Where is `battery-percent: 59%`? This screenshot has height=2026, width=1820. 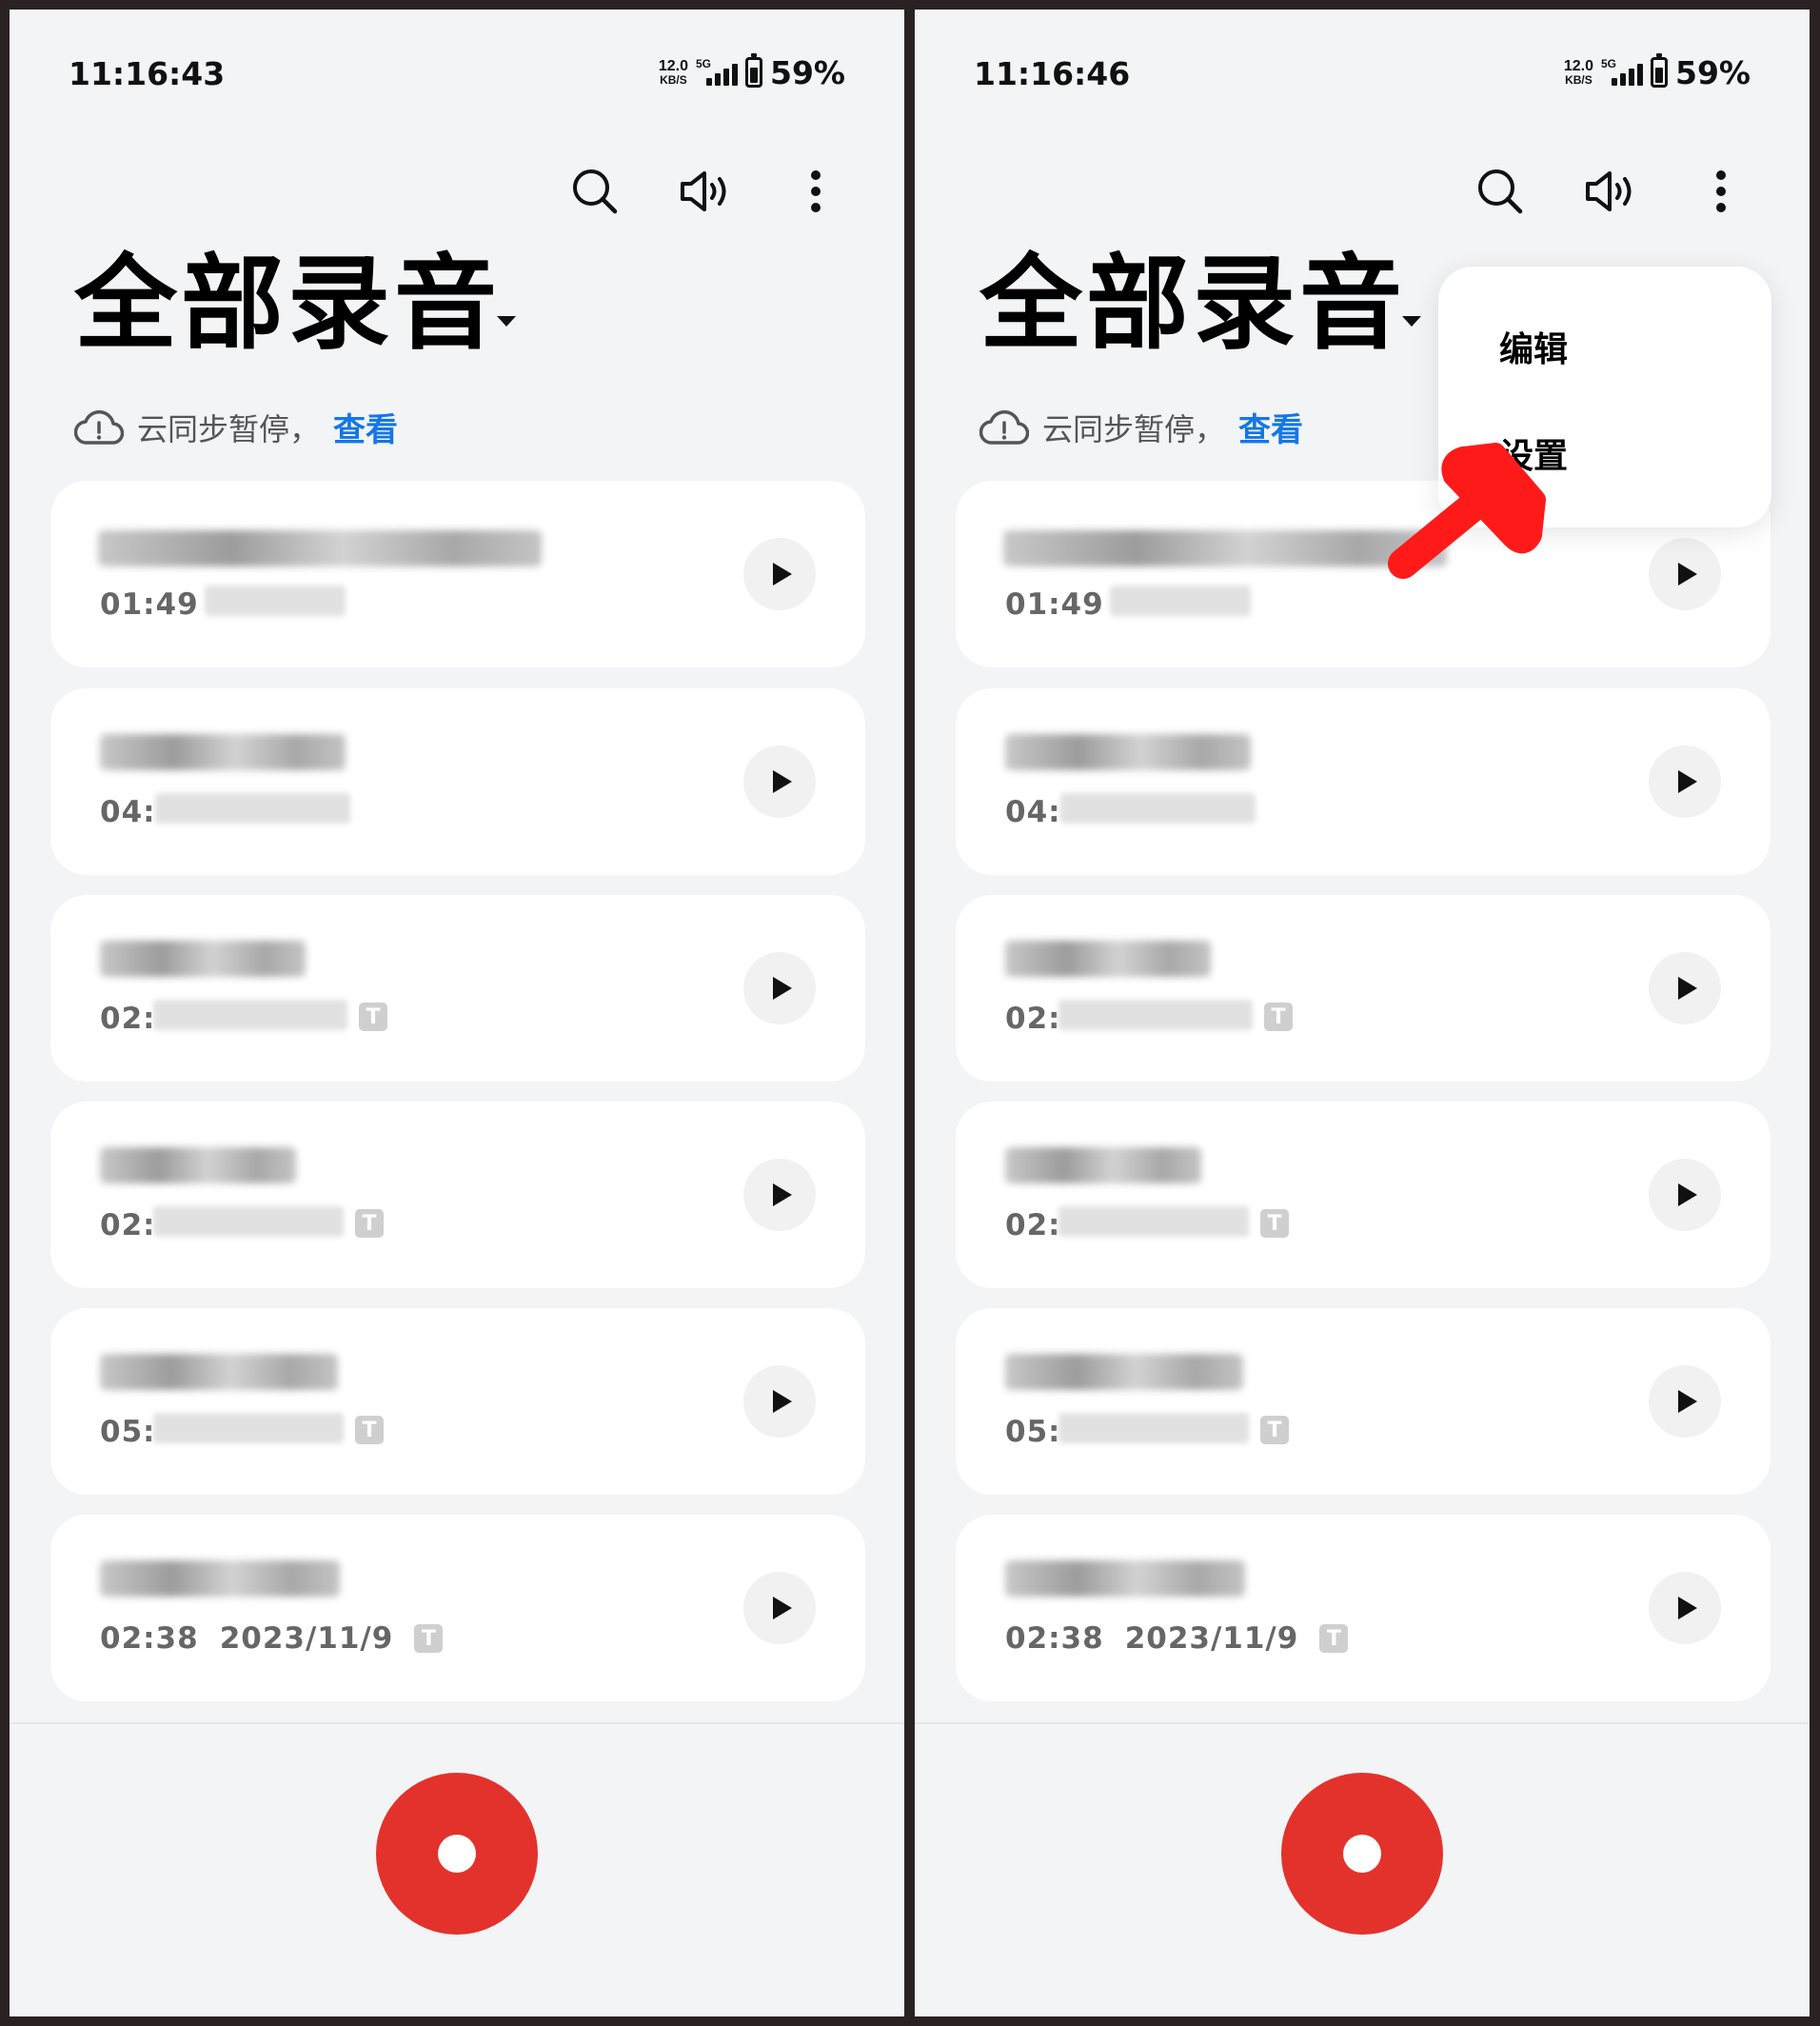
battery-percent: 59% is located at coordinates (807, 72).